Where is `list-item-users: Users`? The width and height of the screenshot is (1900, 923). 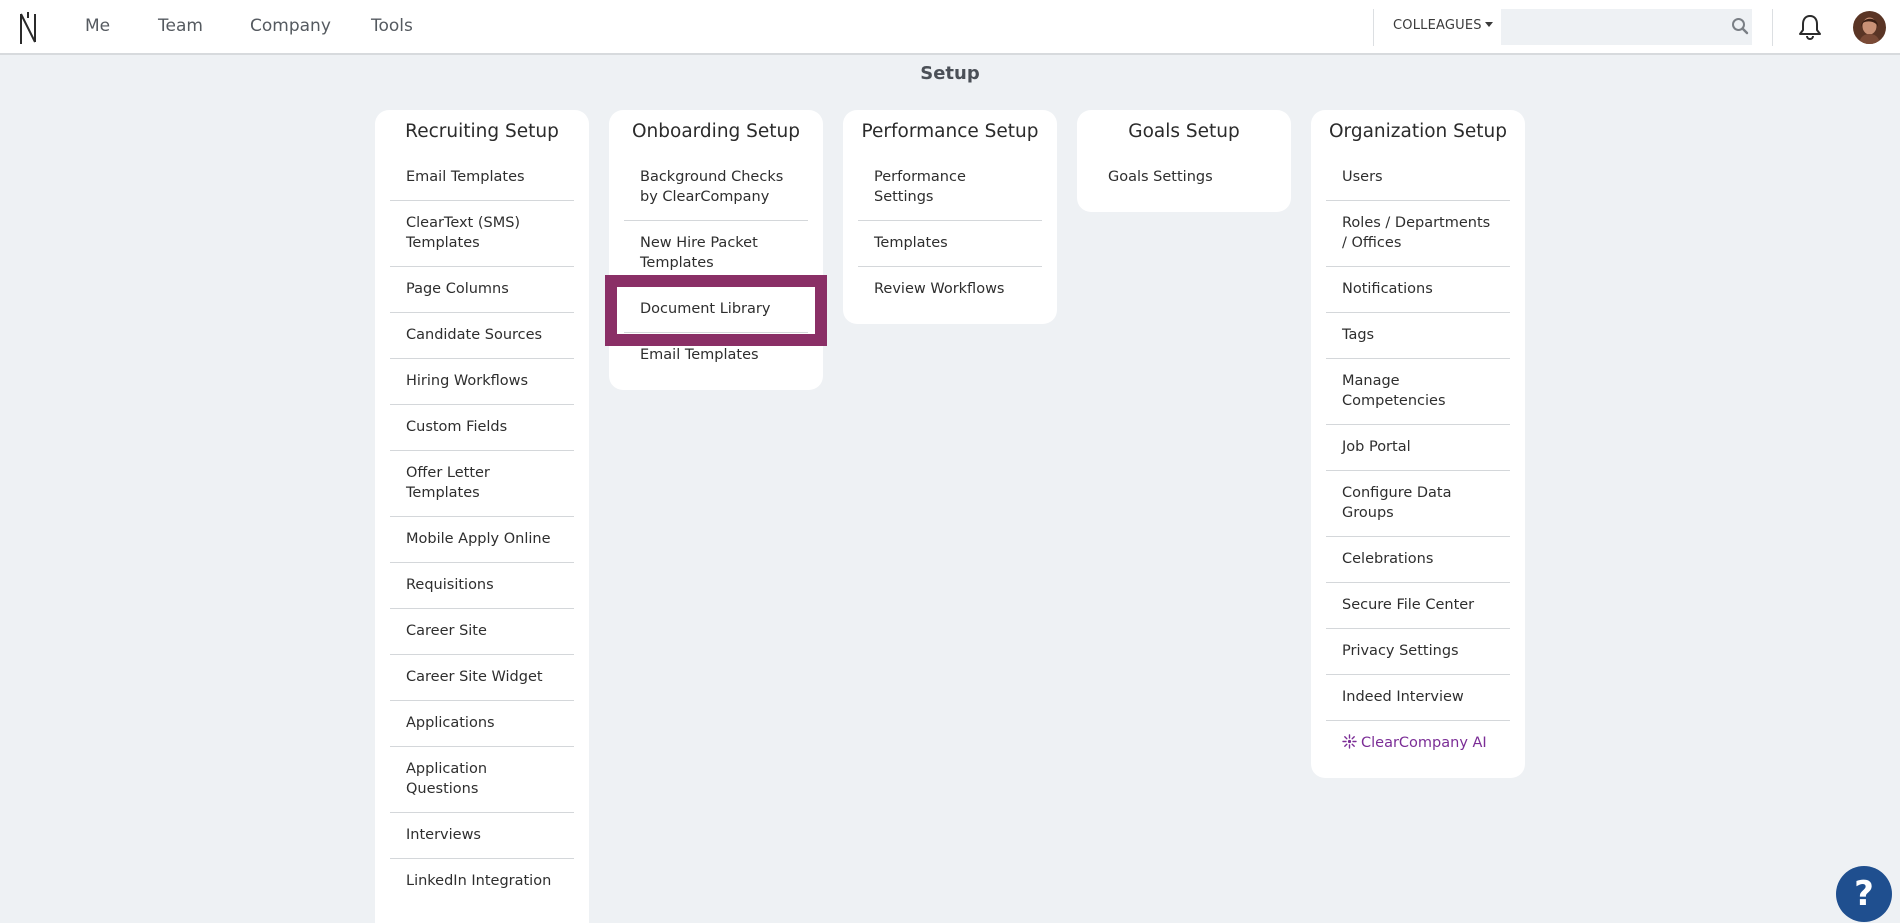
list-item-users: Users is located at coordinates (1418, 178).